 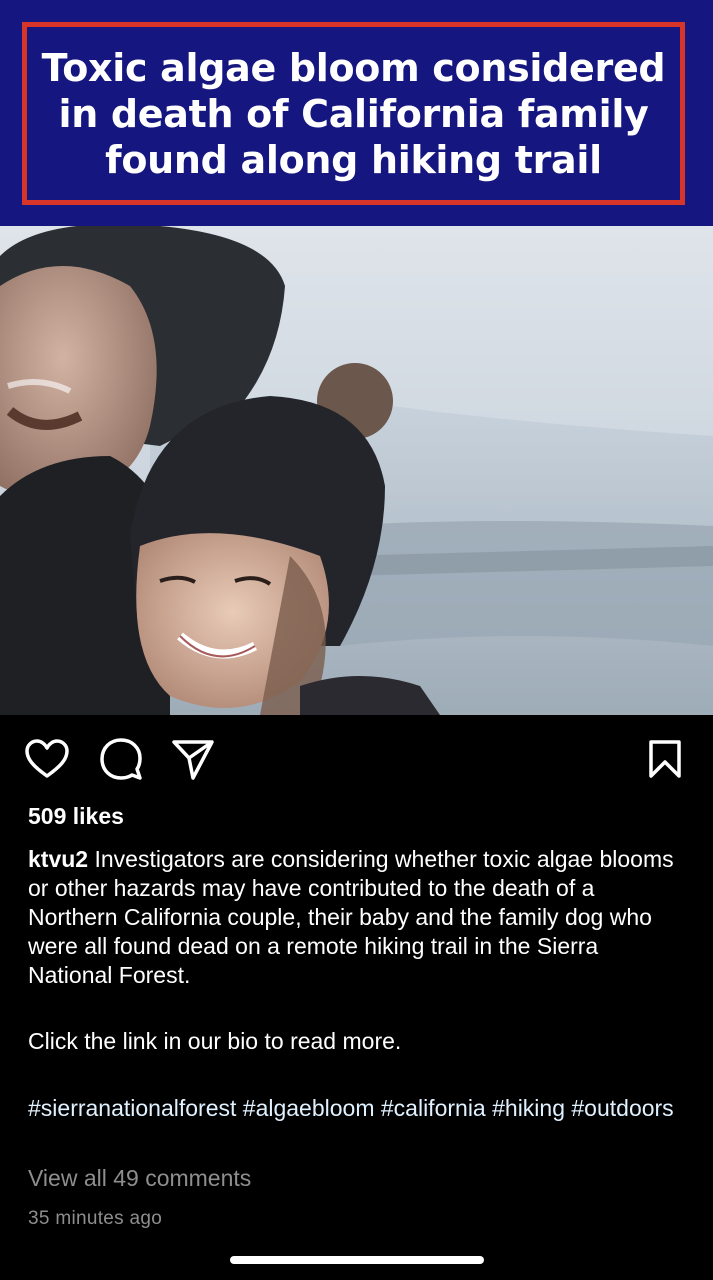 What do you see at coordinates (47, 759) in the screenshot?
I see `heart-icon` at bounding box center [47, 759].